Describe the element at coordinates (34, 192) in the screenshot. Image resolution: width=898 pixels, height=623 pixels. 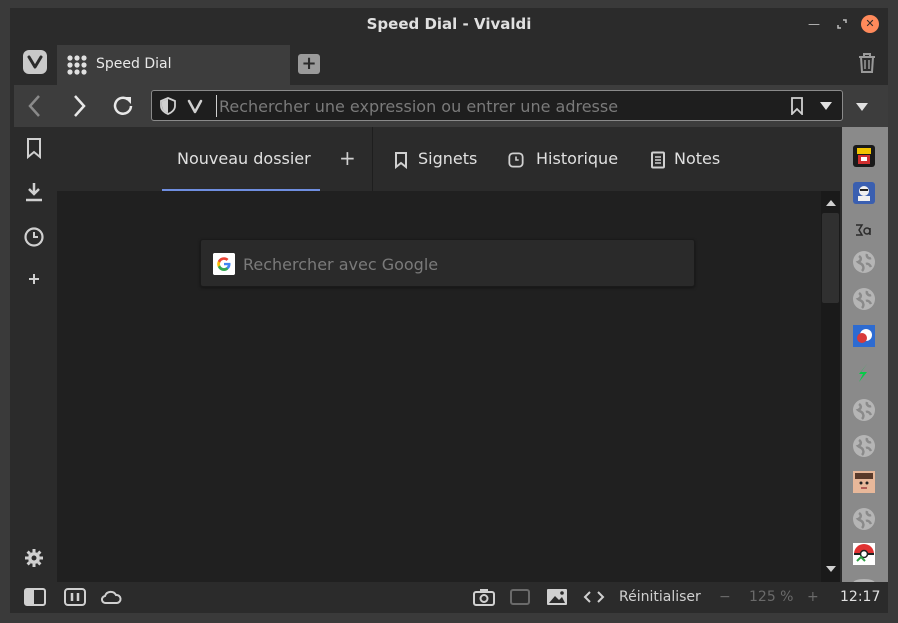
I see `downloads-icon` at that location.